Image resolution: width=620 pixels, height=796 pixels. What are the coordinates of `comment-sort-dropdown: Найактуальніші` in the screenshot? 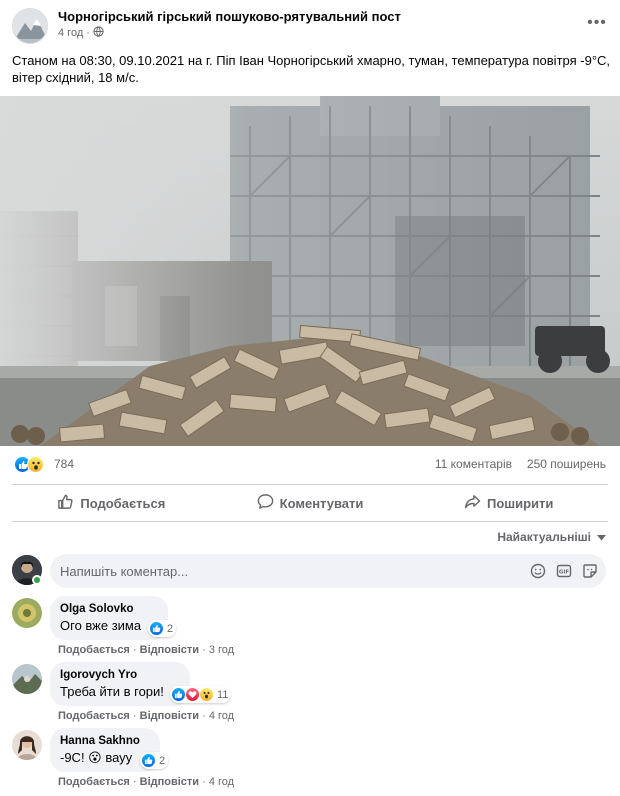 It's located at (551, 537).